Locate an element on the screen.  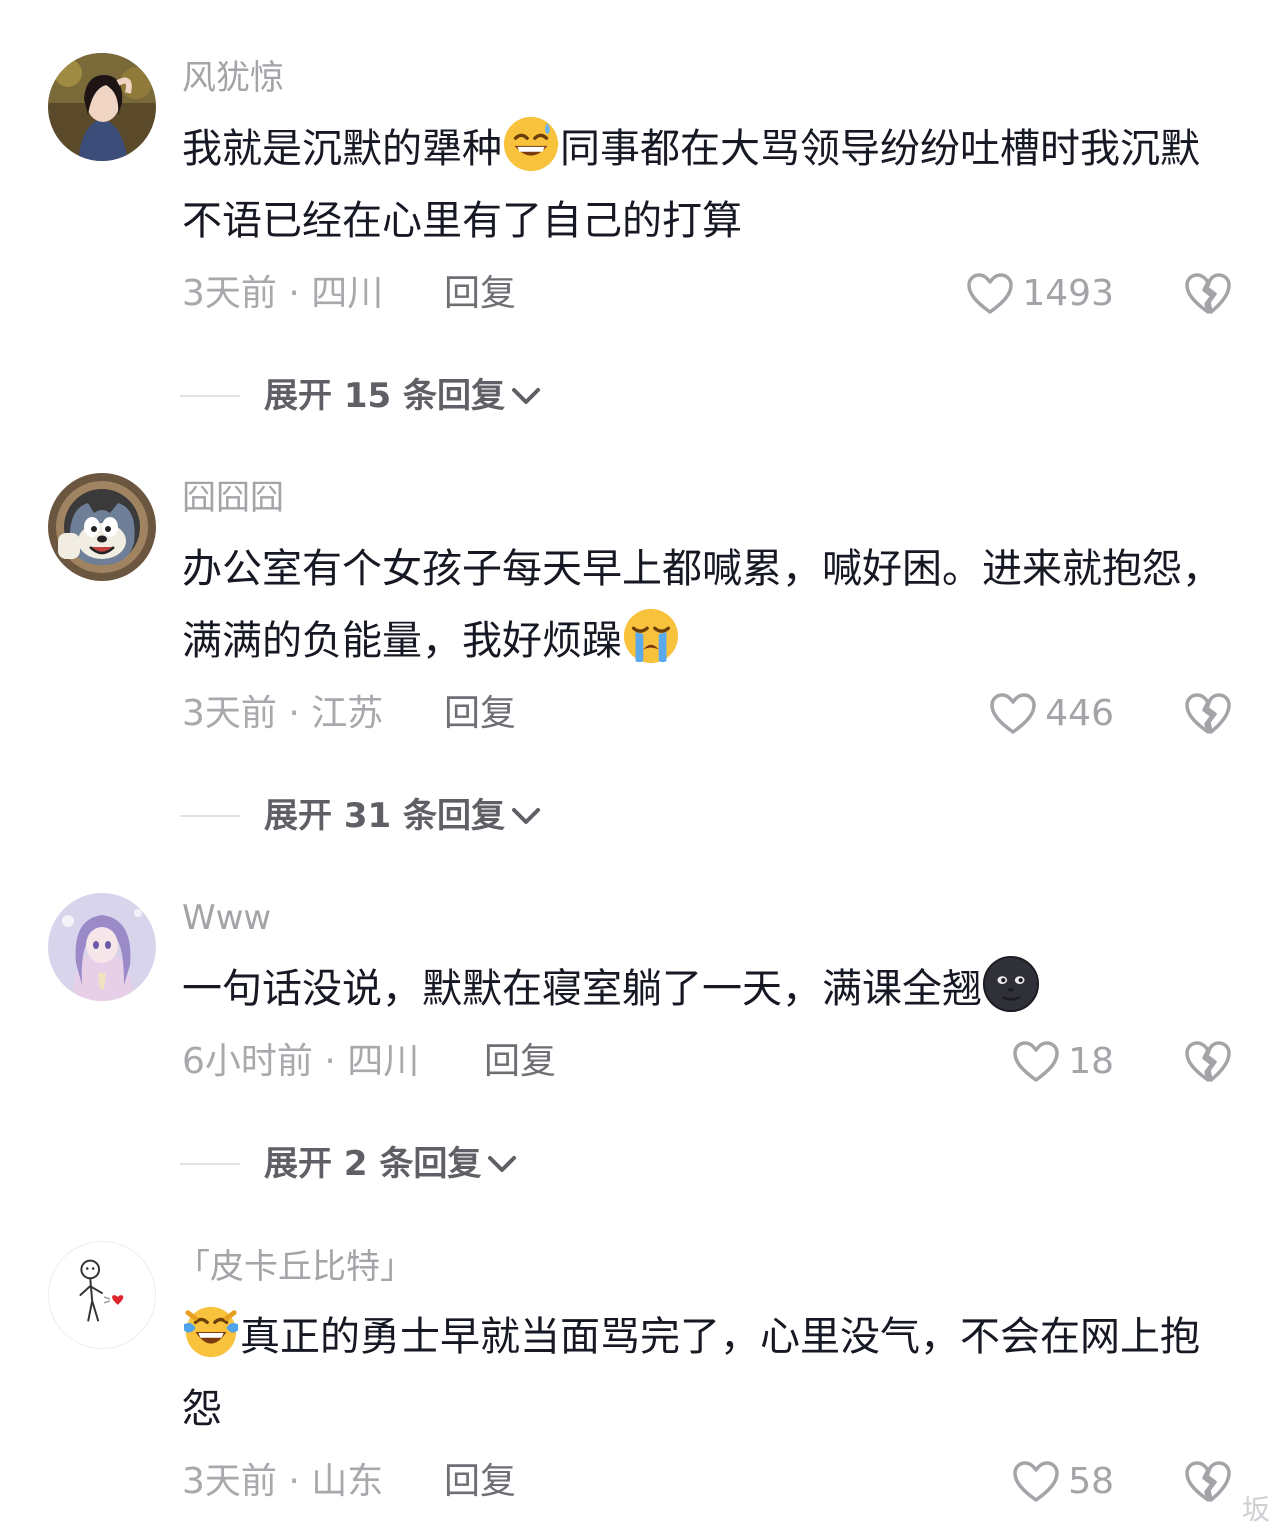
loudly-crying-emoji is located at coordinates (651, 636).